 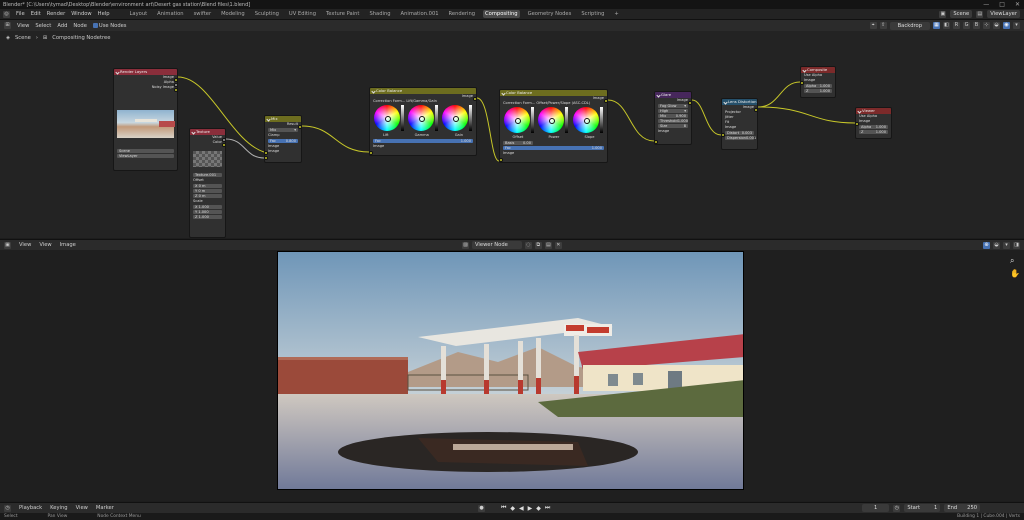 I want to click on overlay-icon: ◒, so click(x=996, y=25).